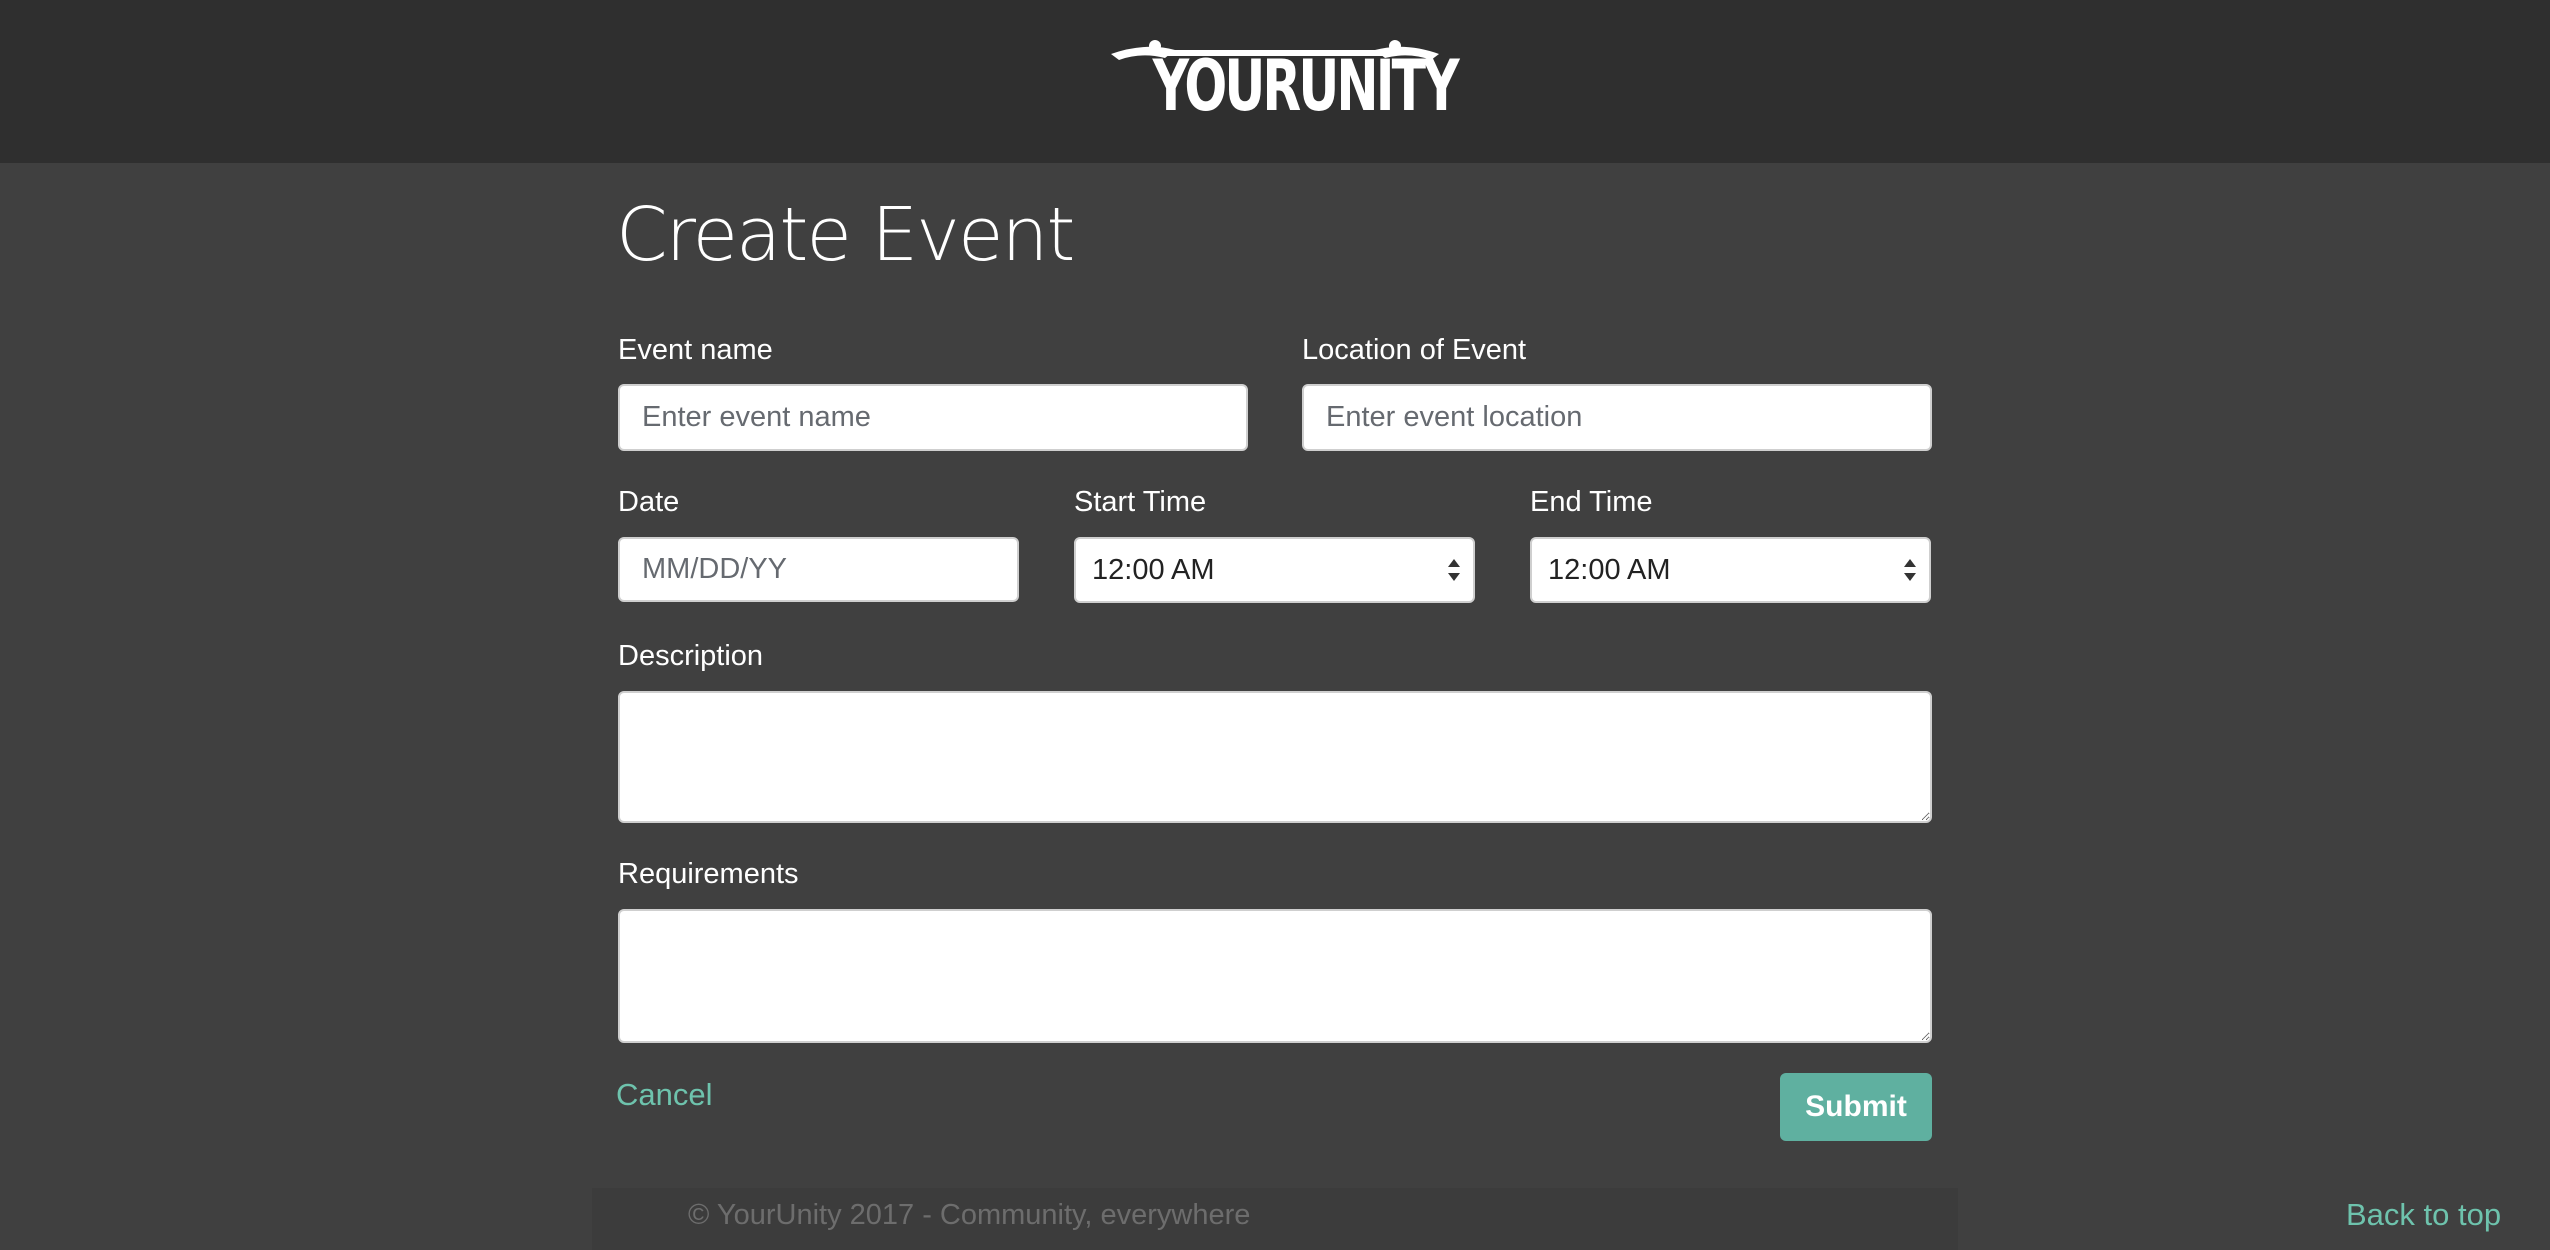 This screenshot has width=2550, height=1250. I want to click on description-label: Description, so click(691, 656).